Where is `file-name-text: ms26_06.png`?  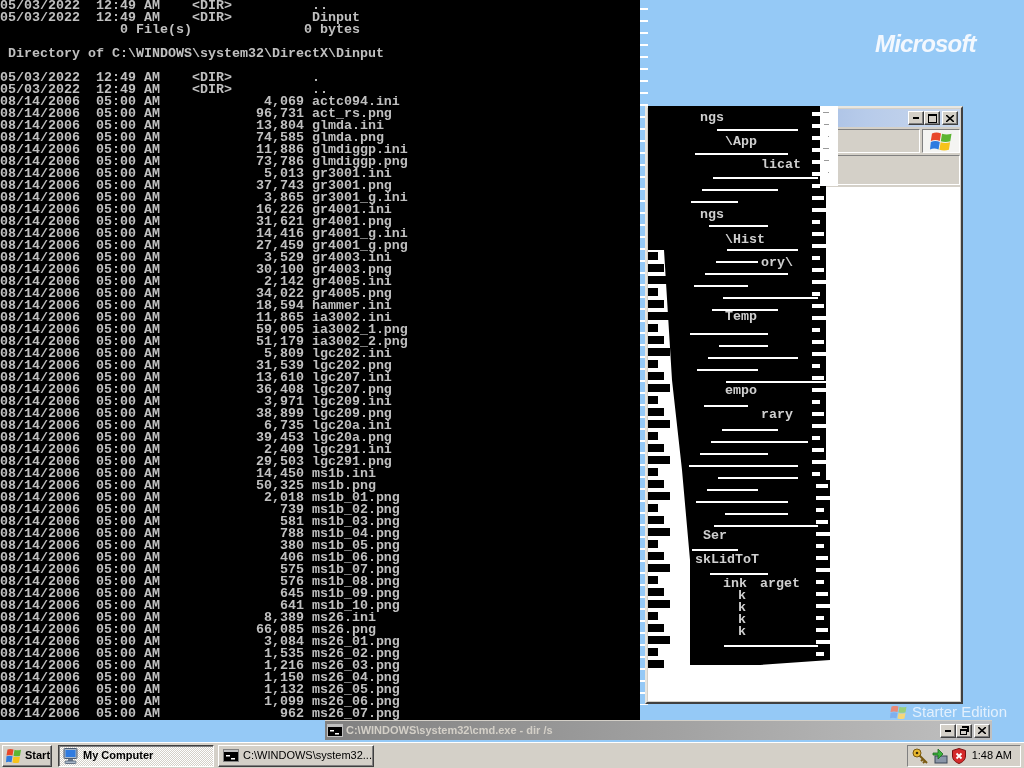 file-name-text: ms26_06.png is located at coordinates (355, 702).